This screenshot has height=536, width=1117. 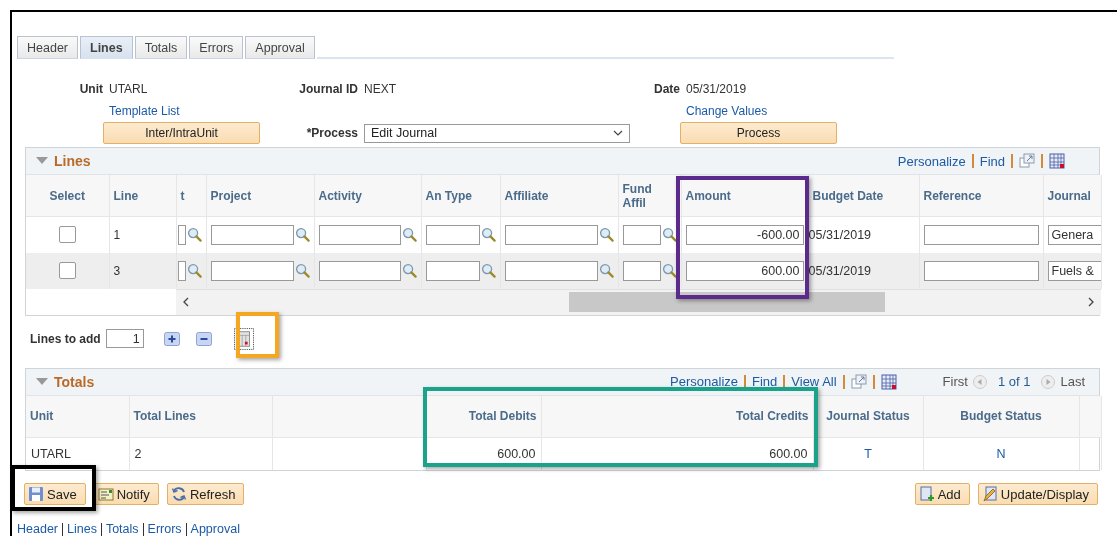 I want to click on column-header: Select, so click(x=67, y=195).